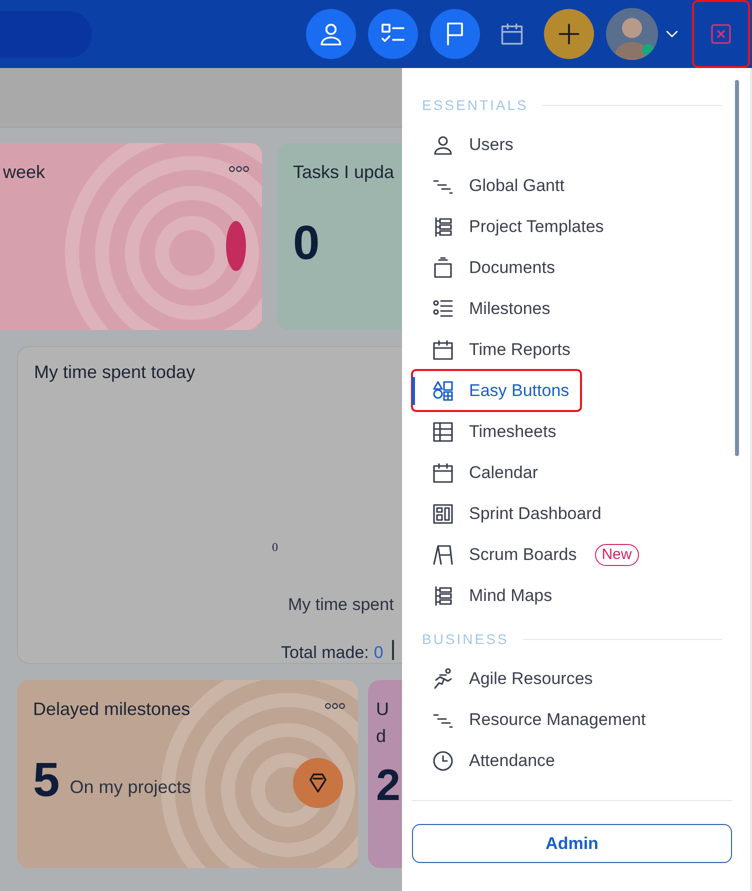  I want to click on card-title: Tasks I upda, so click(343, 172).